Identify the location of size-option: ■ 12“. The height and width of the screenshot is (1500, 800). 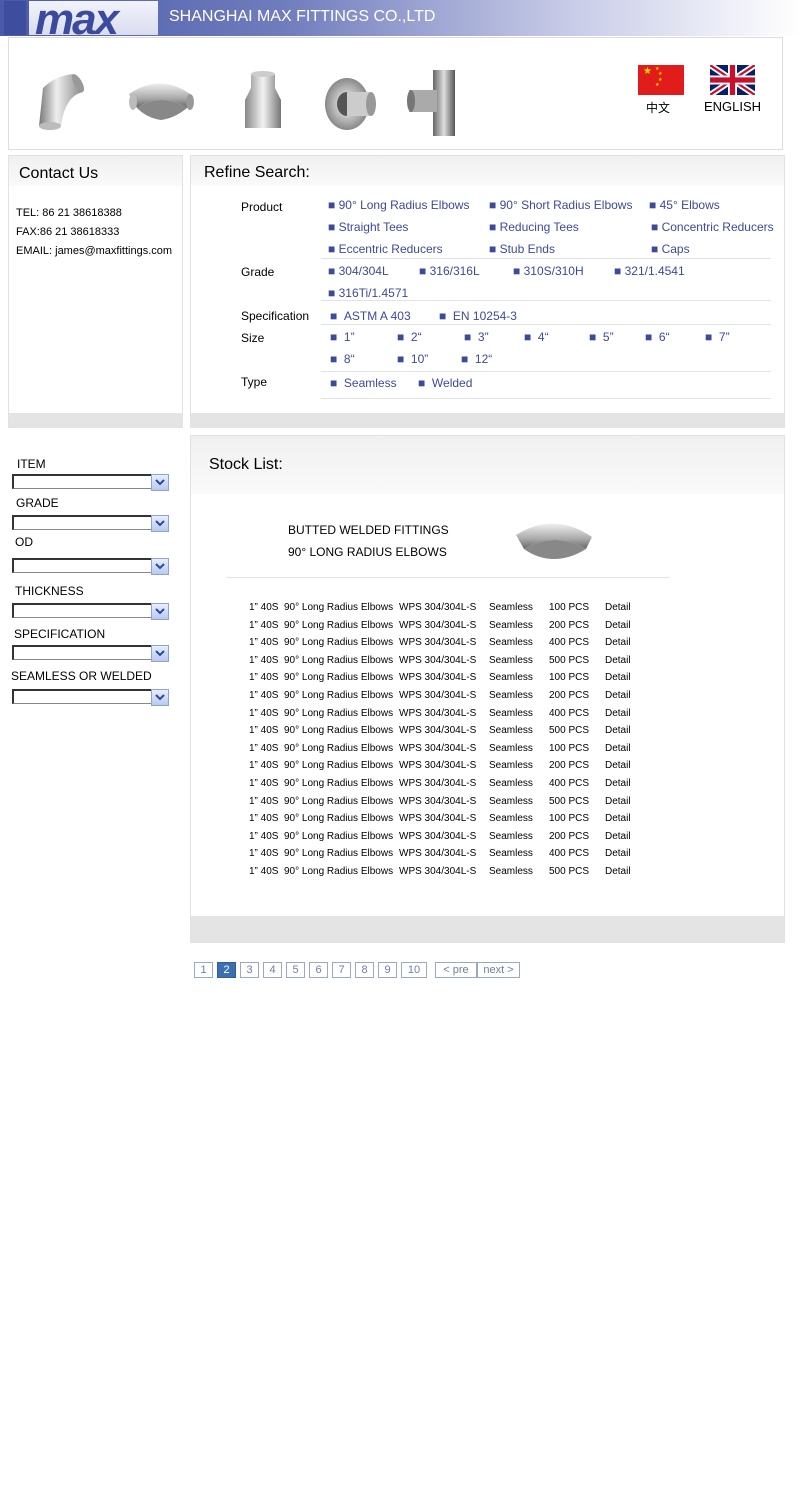
(476, 359).